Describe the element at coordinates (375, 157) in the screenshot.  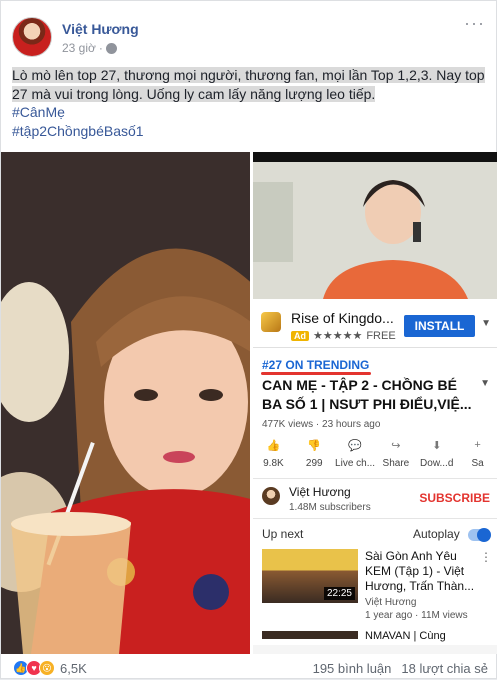
I see `phone-status-bar` at that location.